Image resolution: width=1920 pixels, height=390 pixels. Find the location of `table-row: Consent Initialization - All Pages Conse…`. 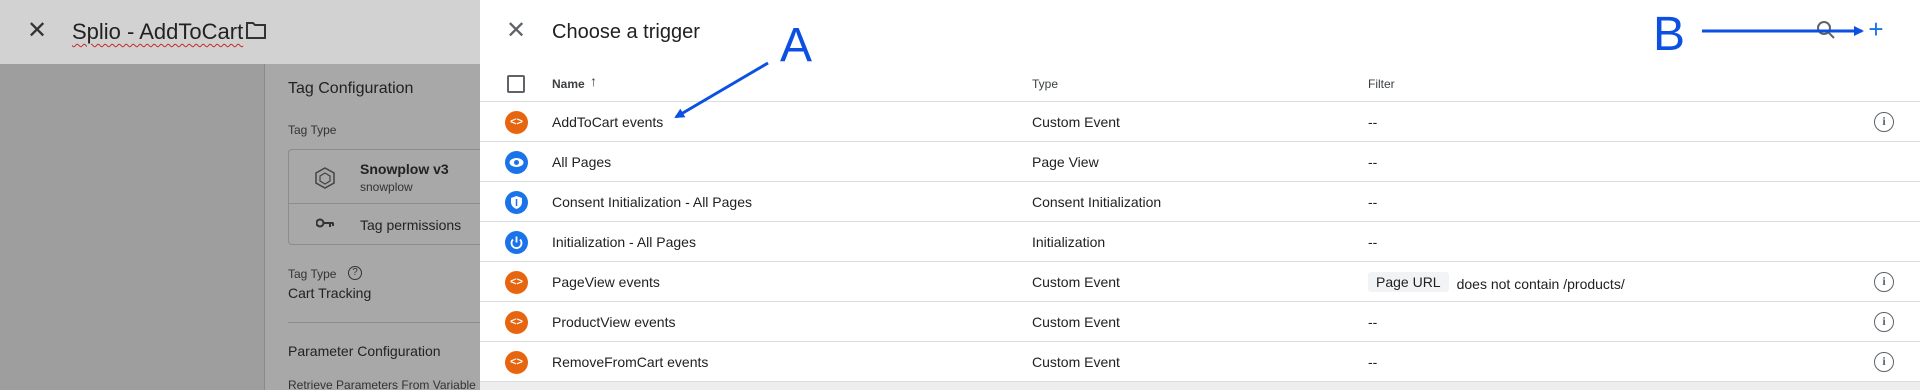

table-row: Consent Initialization - All Pages Conse… is located at coordinates (1200, 202).